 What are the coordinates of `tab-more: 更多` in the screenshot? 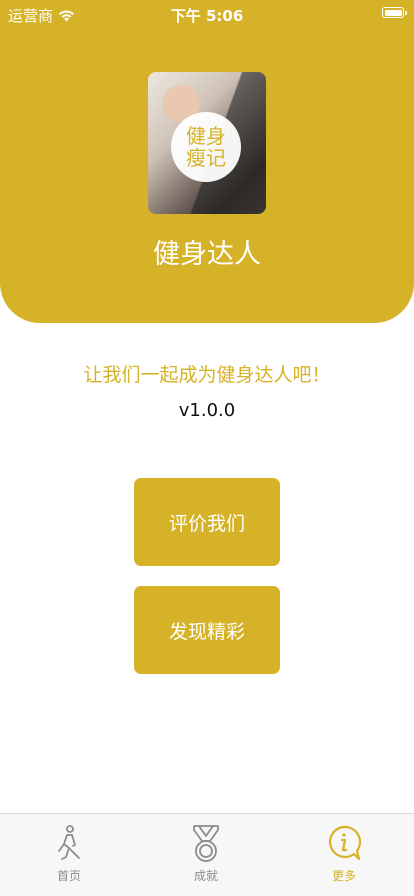 It's located at (344, 854).